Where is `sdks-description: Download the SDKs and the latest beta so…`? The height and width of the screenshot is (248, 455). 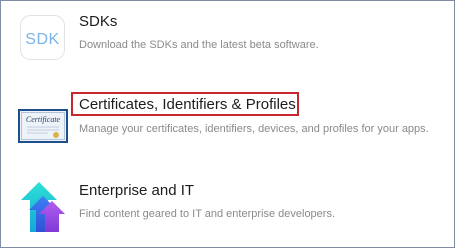
sdks-description: Download the SDKs and the latest beta so… is located at coordinates (199, 45).